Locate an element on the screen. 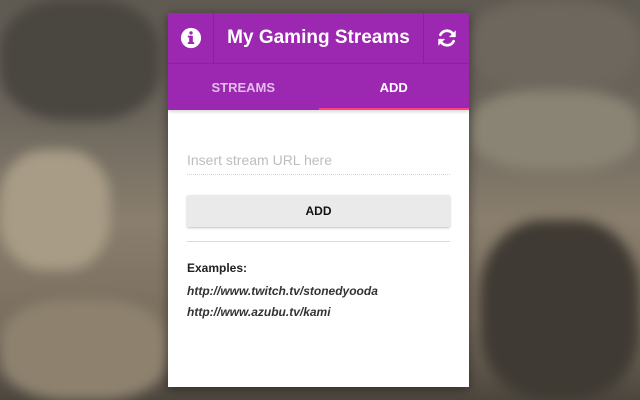  app-header: My Gaming Streams is located at coordinates (318, 38).